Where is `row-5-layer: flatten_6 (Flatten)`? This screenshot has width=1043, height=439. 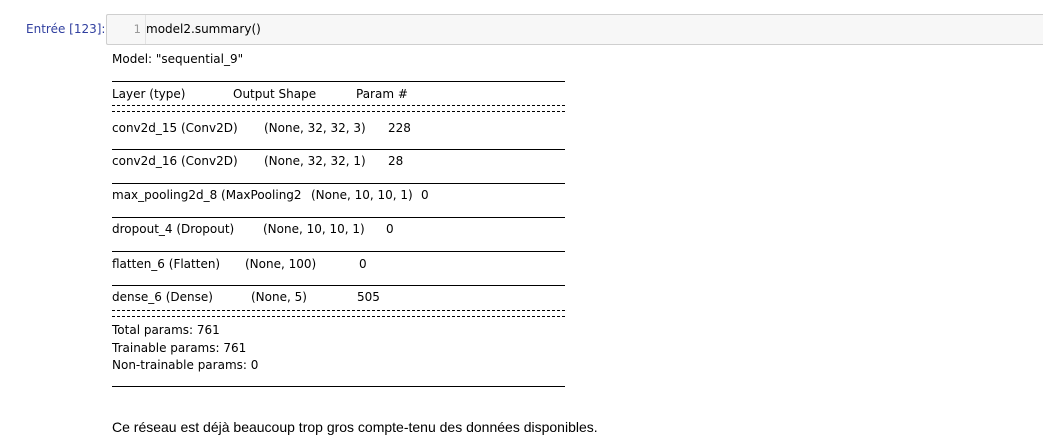 row-5-layer: flatten_6 (Flatten) is located at coordinates (166, 264).